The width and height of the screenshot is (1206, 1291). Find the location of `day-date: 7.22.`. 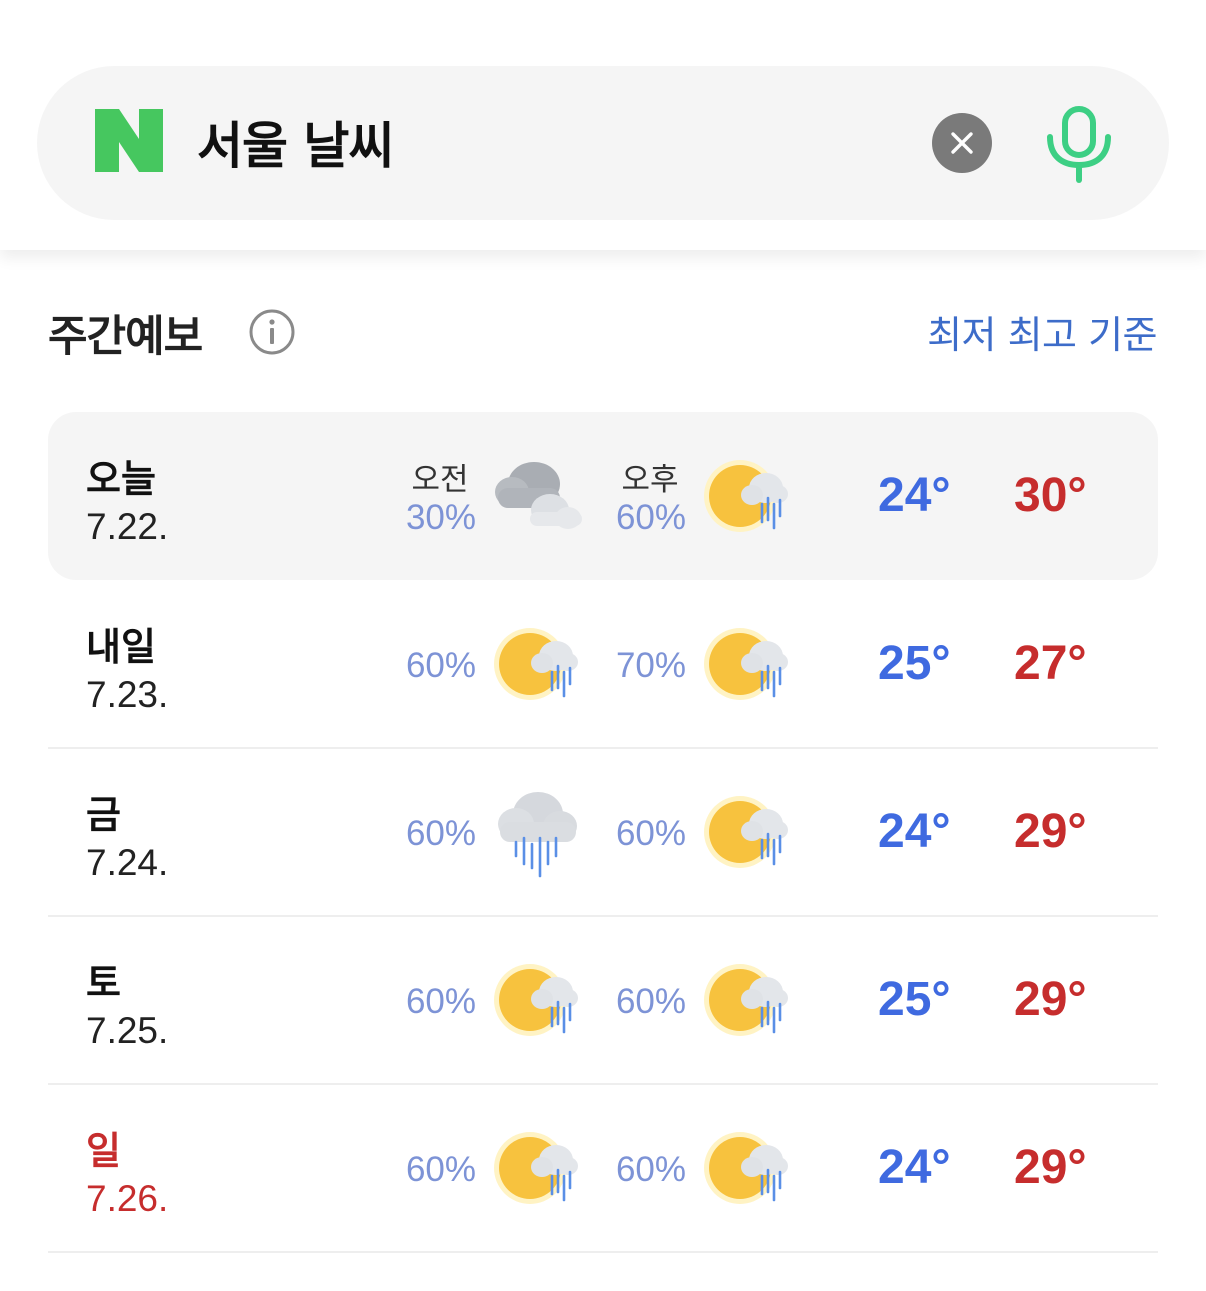

day-date: 7.22. is located at coordinates (127, 526).